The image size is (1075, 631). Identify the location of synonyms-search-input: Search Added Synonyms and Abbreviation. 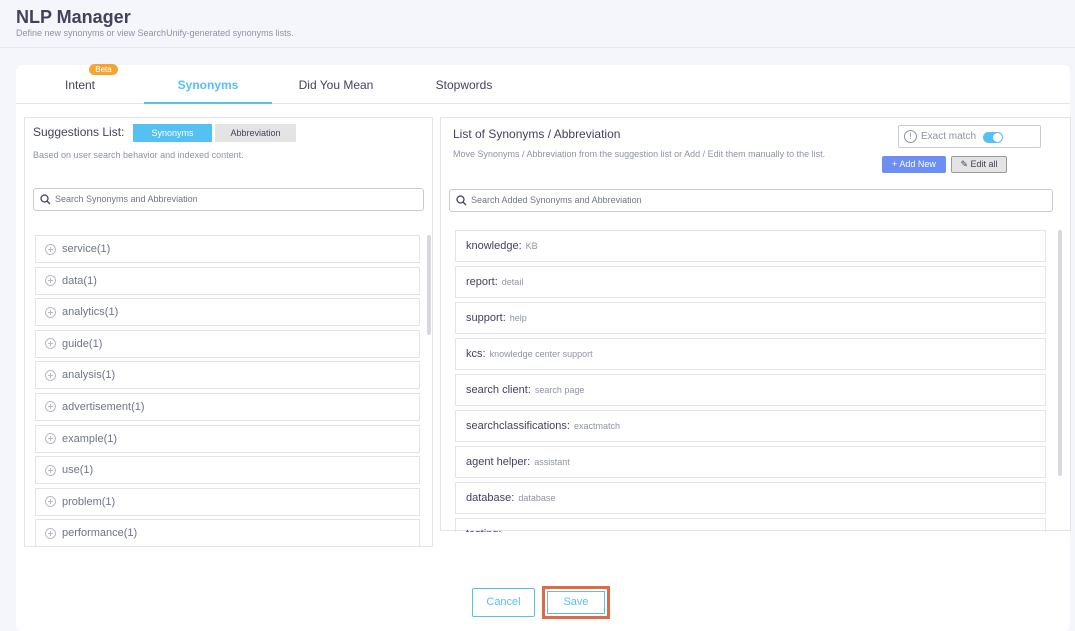
(751, 200).